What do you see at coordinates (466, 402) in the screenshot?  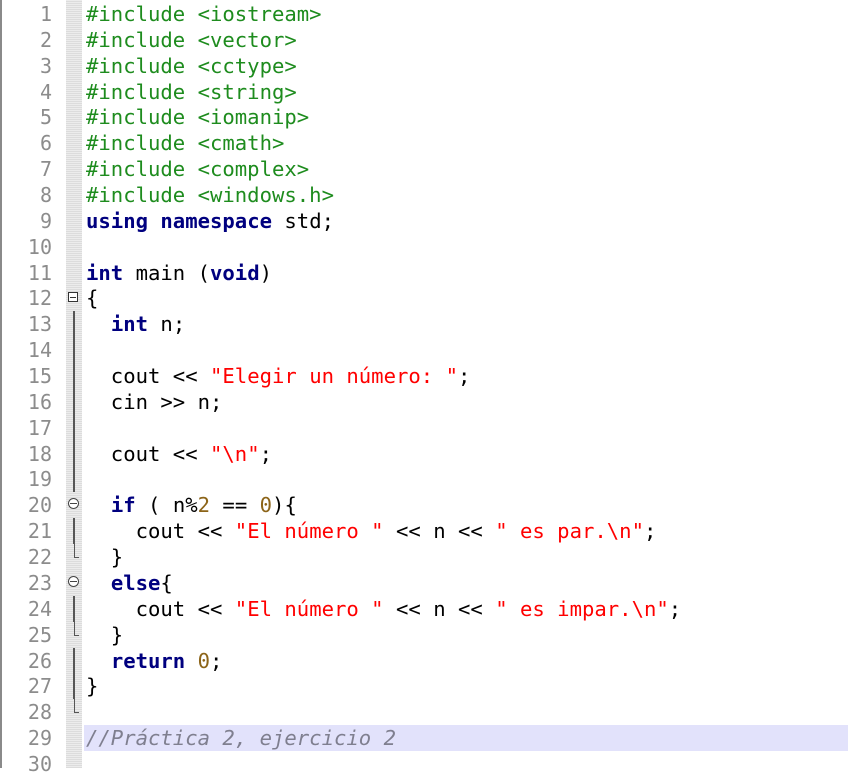 I see `code-text: cin >> n;` at bounding box center [466, 402].